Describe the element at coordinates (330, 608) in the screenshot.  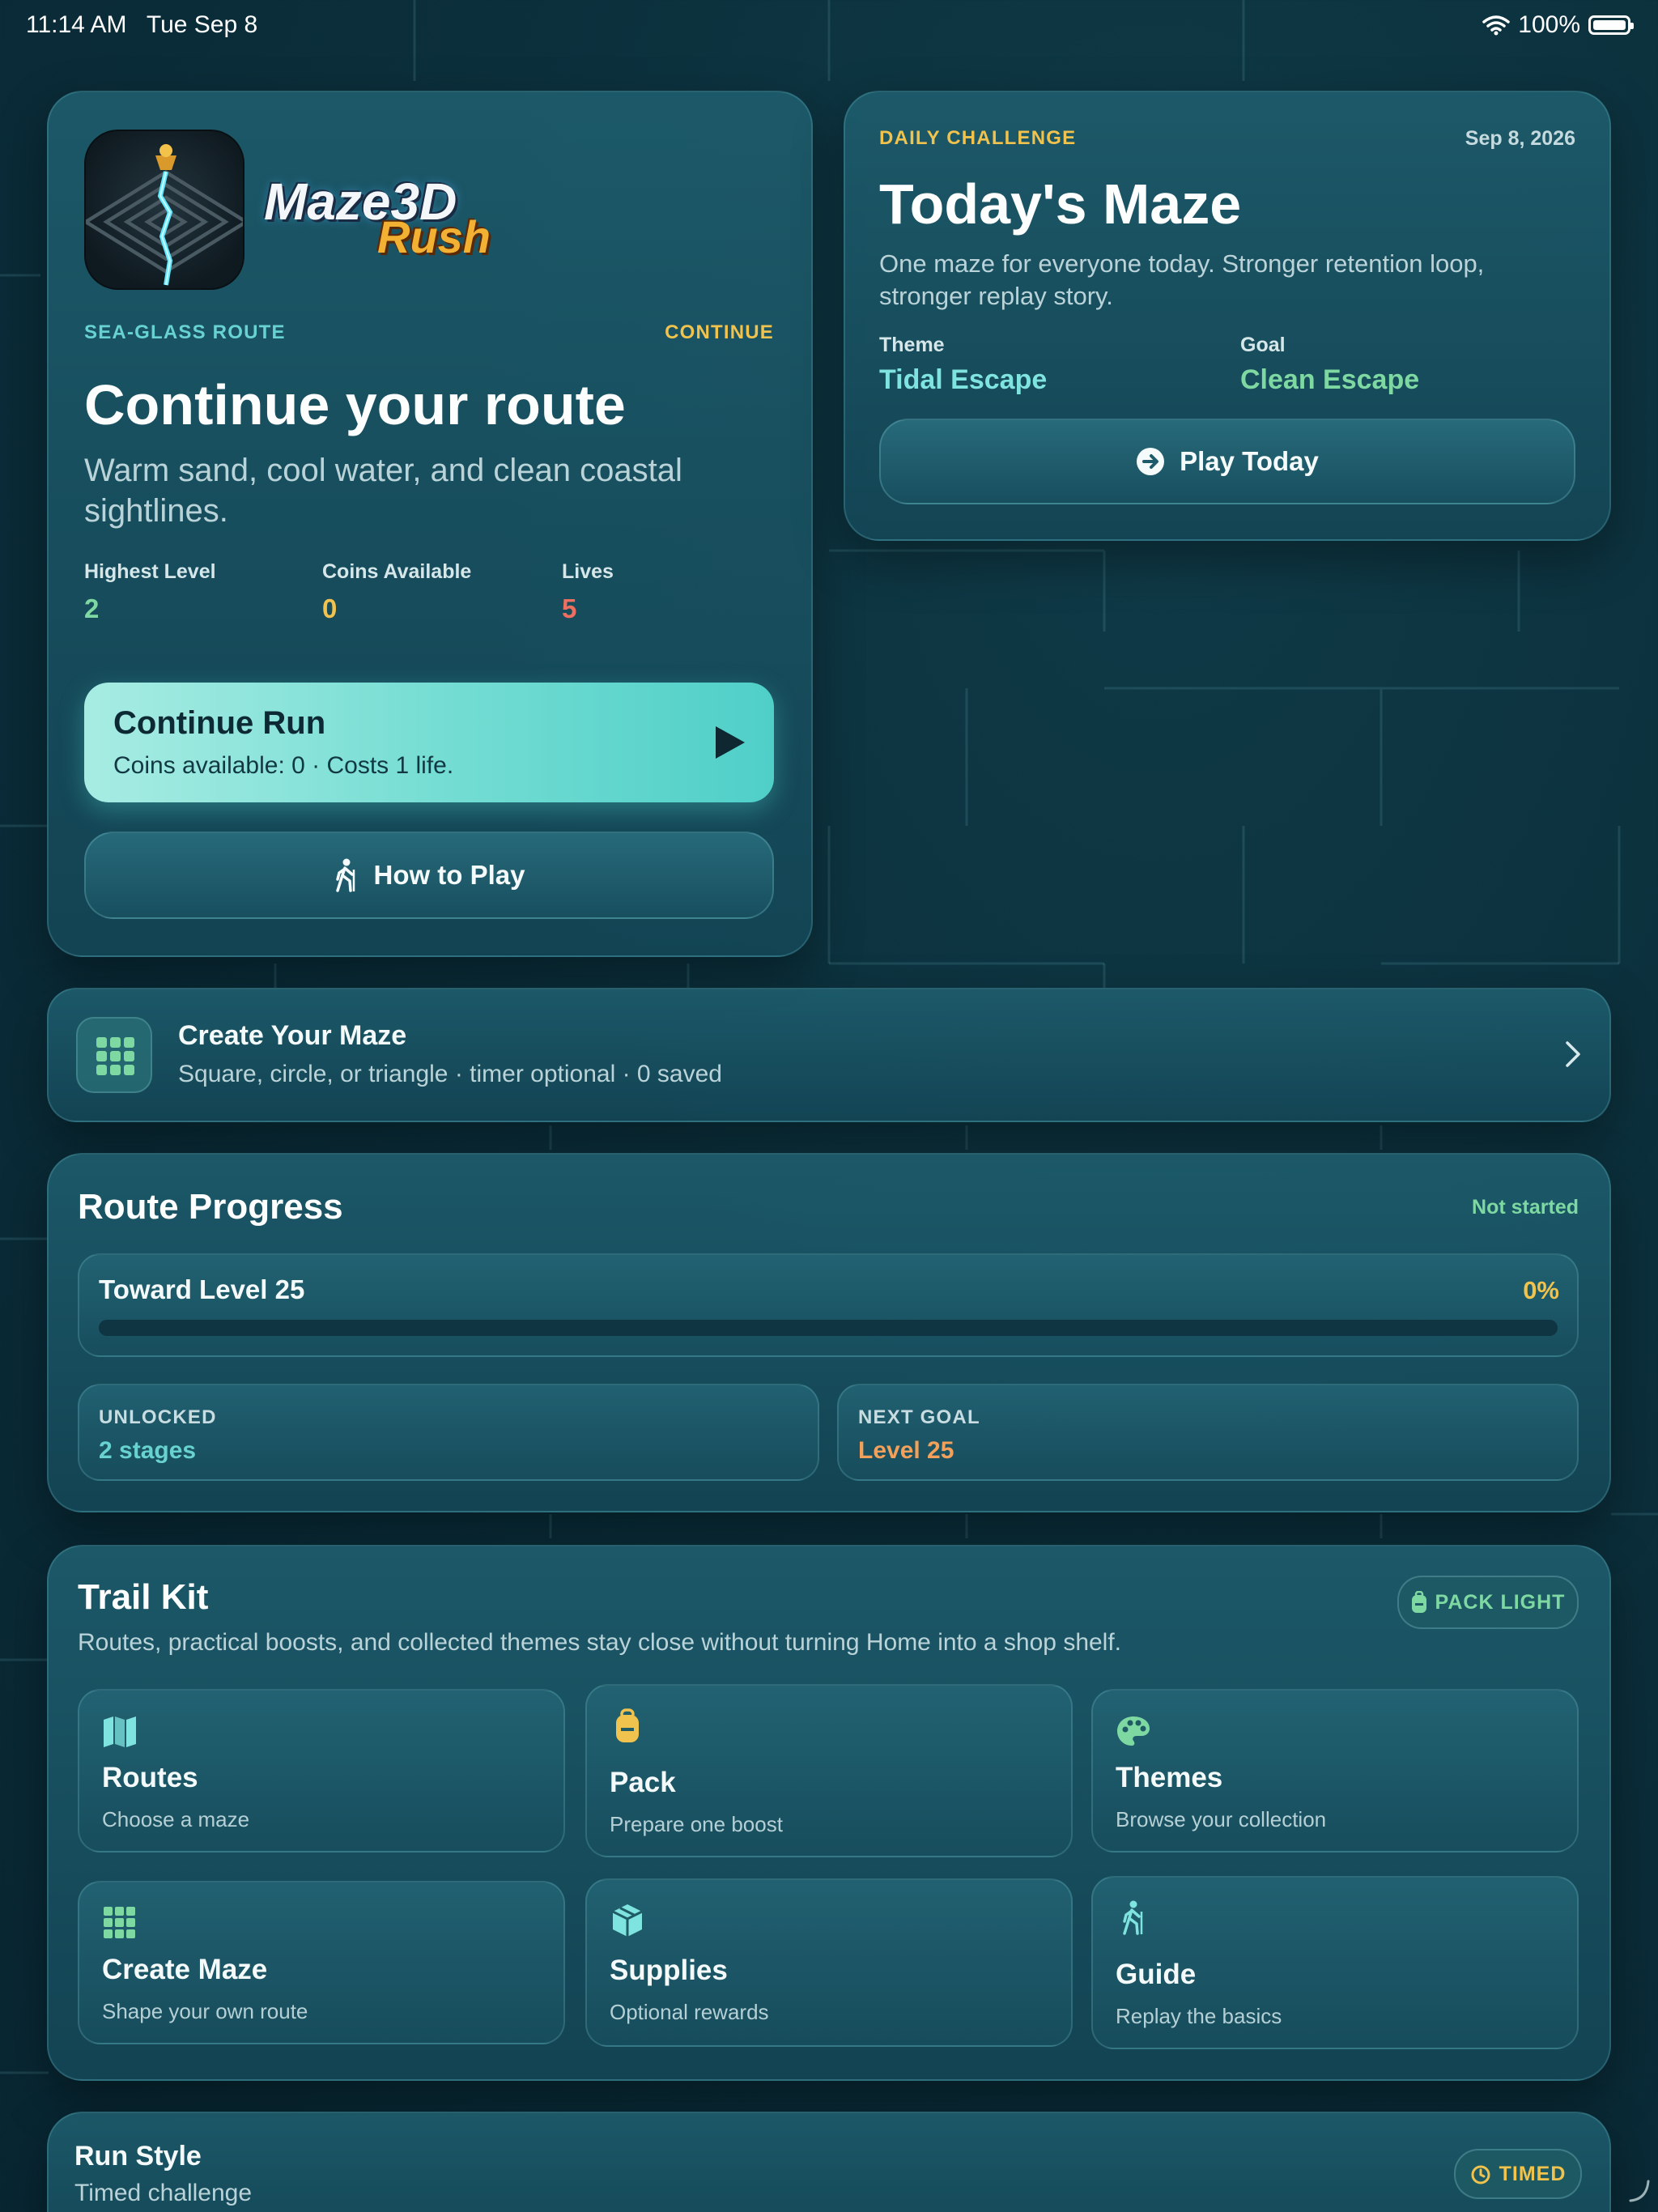
I see `stat-value: 0` at that location.